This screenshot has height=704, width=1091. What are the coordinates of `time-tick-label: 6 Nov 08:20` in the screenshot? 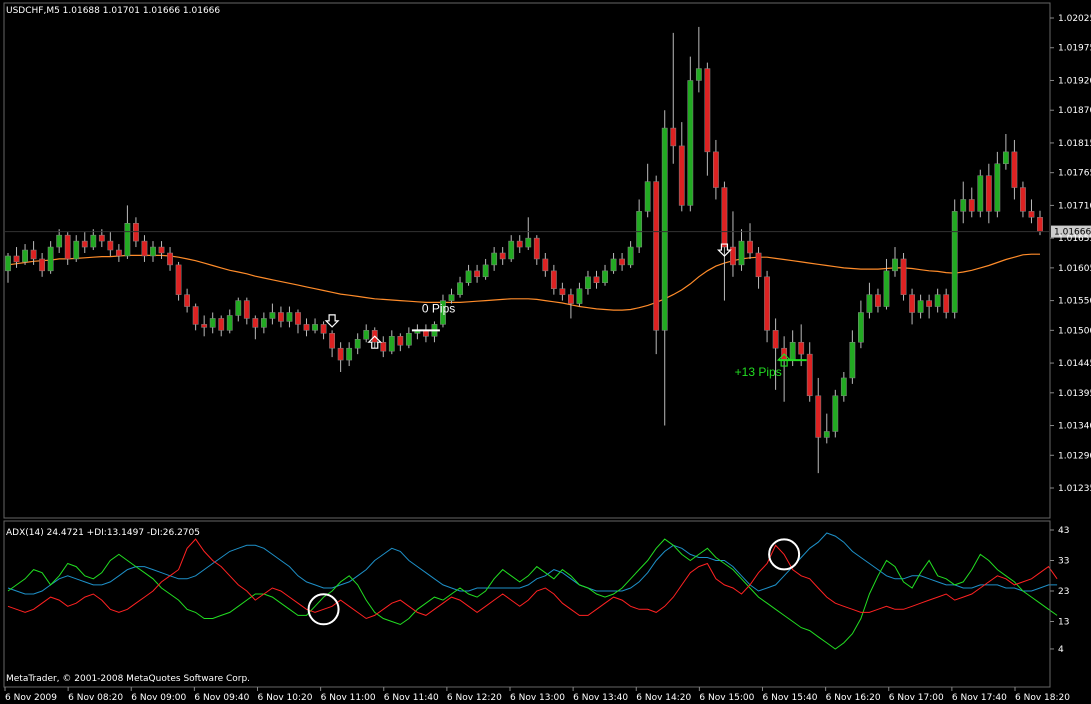 It's located at (95, 698).